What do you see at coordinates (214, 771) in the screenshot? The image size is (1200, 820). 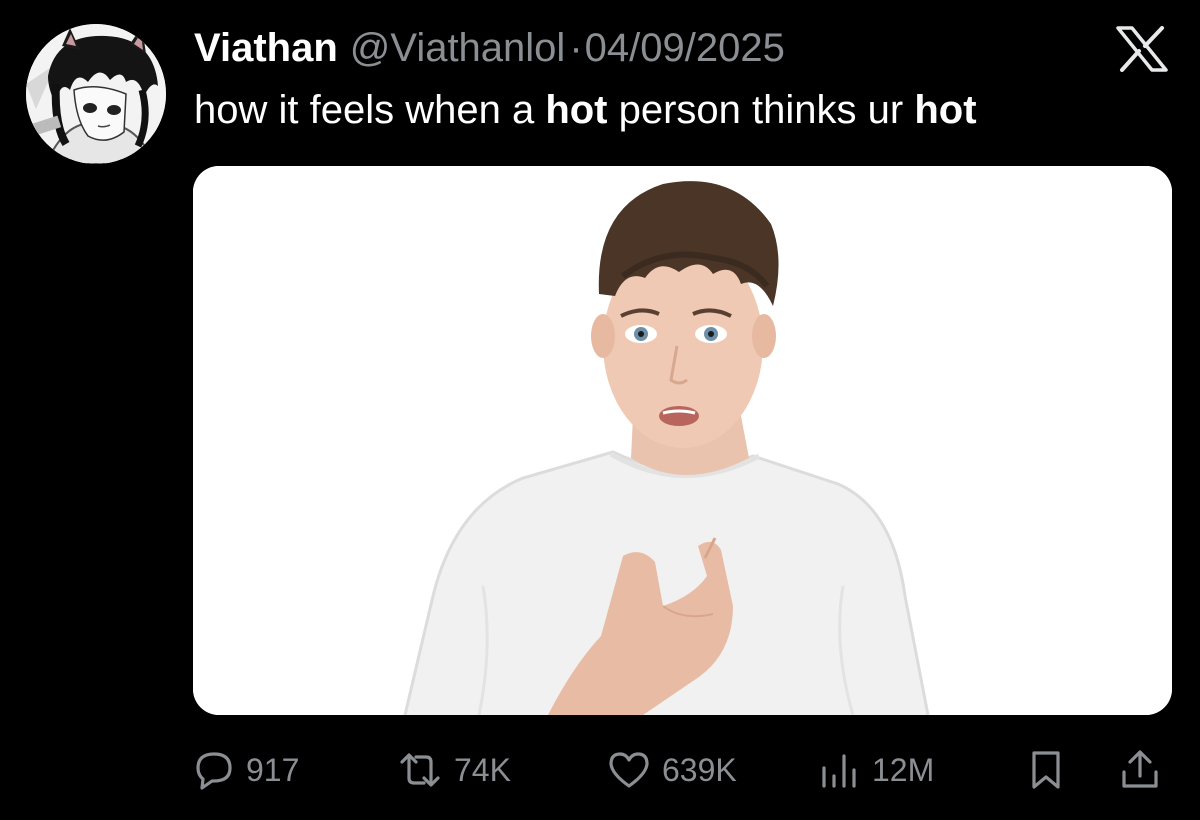 I see `reply-icon` at bounding box center [214, 771].